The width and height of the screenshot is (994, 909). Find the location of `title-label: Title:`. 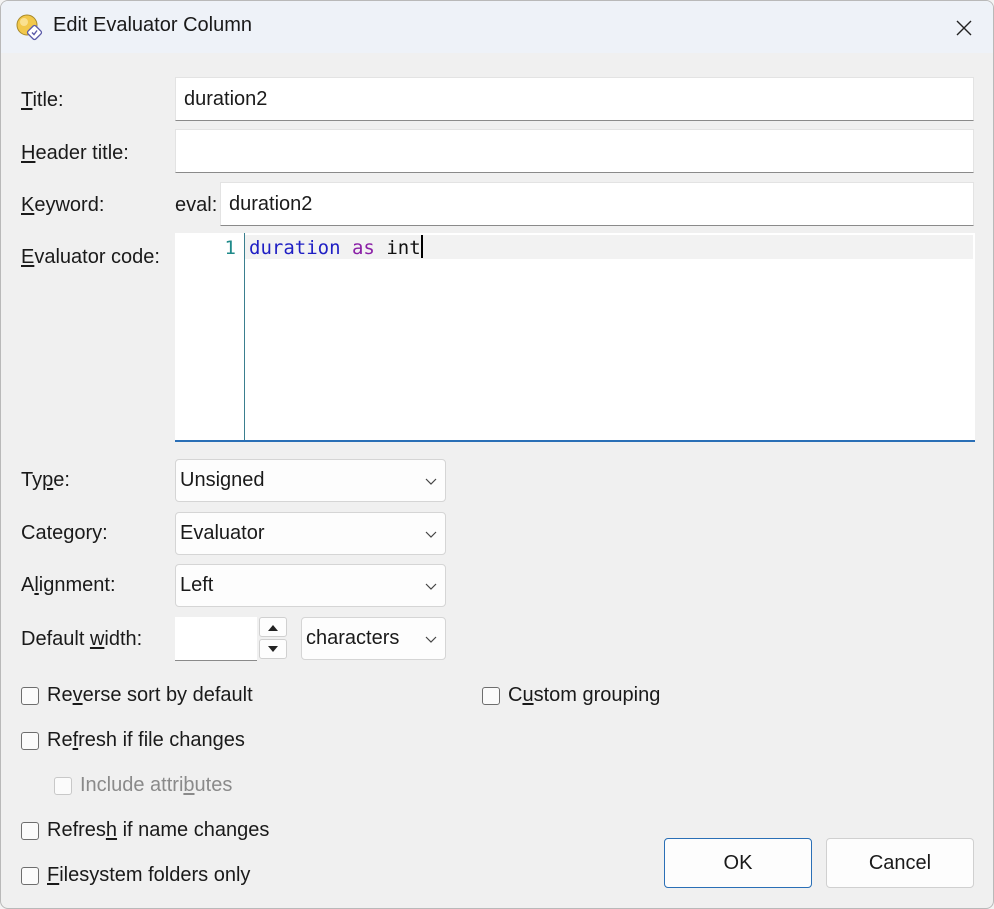

title-label: Title: is located at coordinates (42, 100).